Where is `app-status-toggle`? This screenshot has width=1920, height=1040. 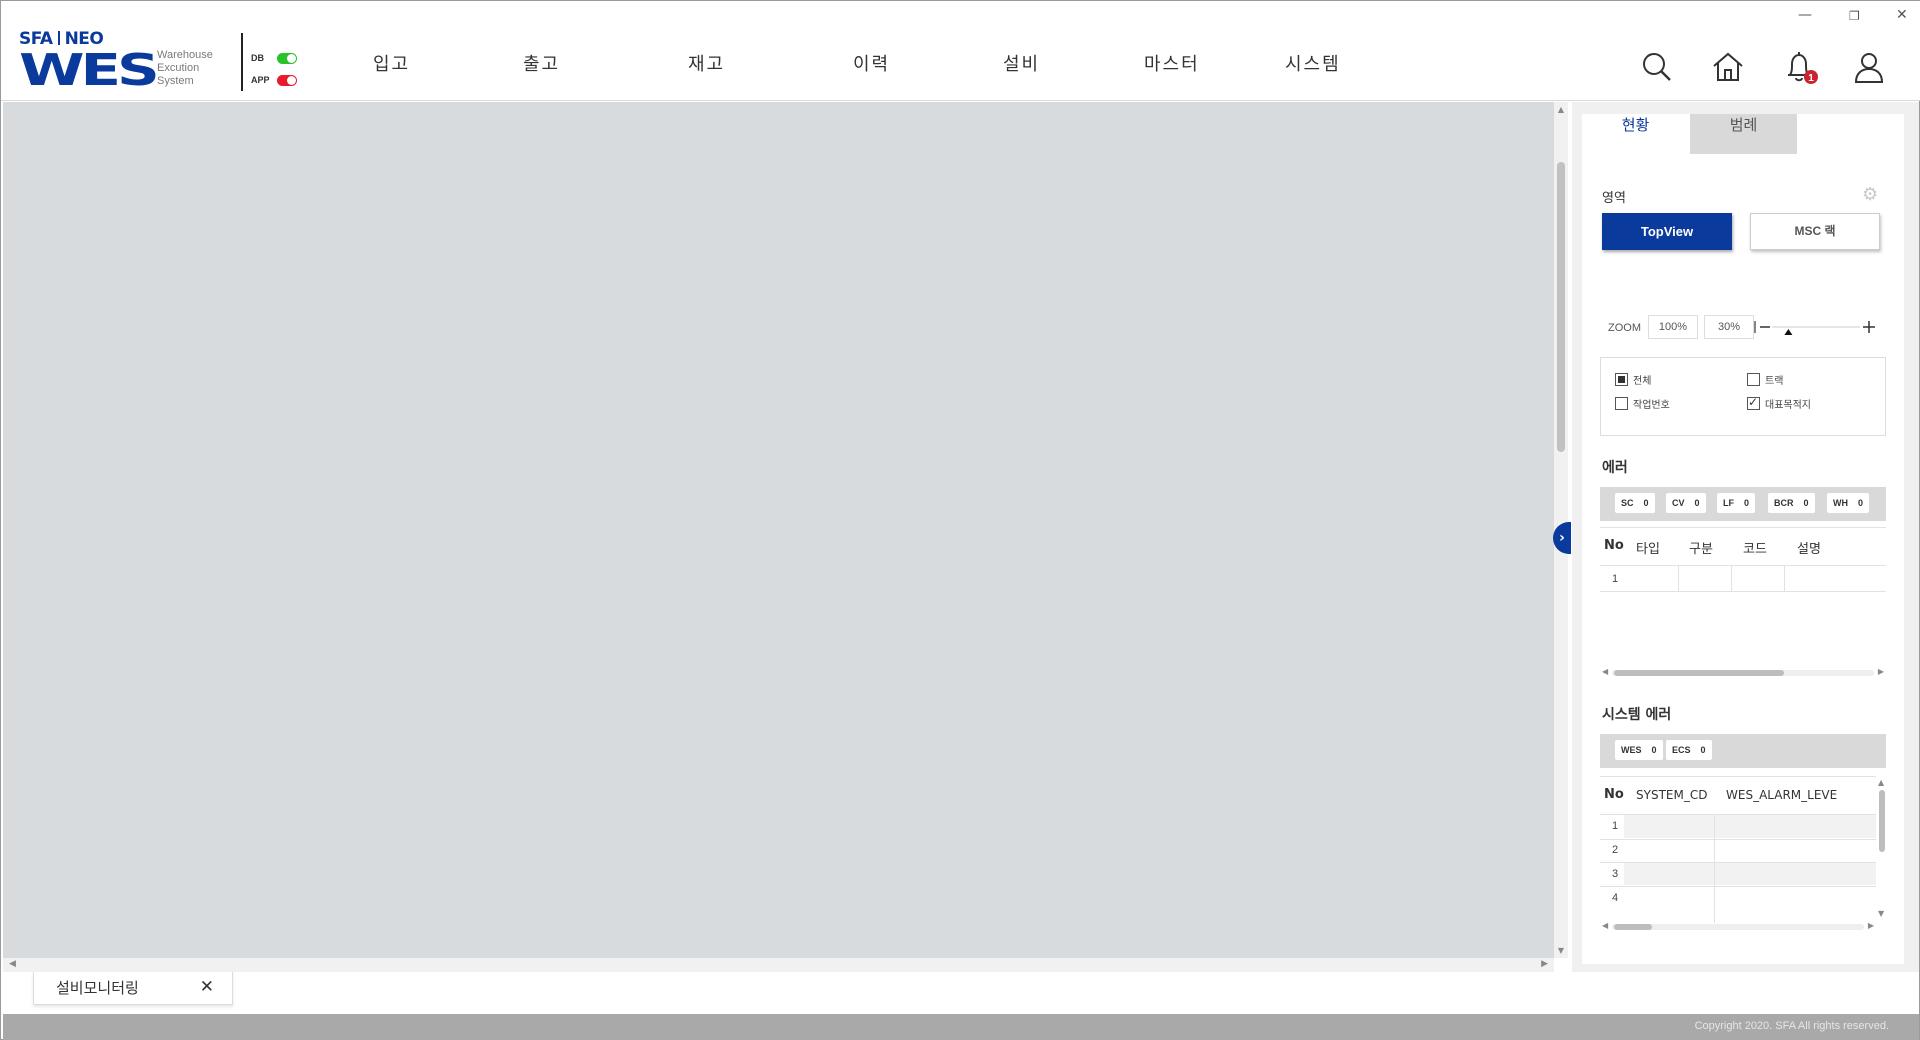 app-status-toggle is located at coordinates (287, 80).